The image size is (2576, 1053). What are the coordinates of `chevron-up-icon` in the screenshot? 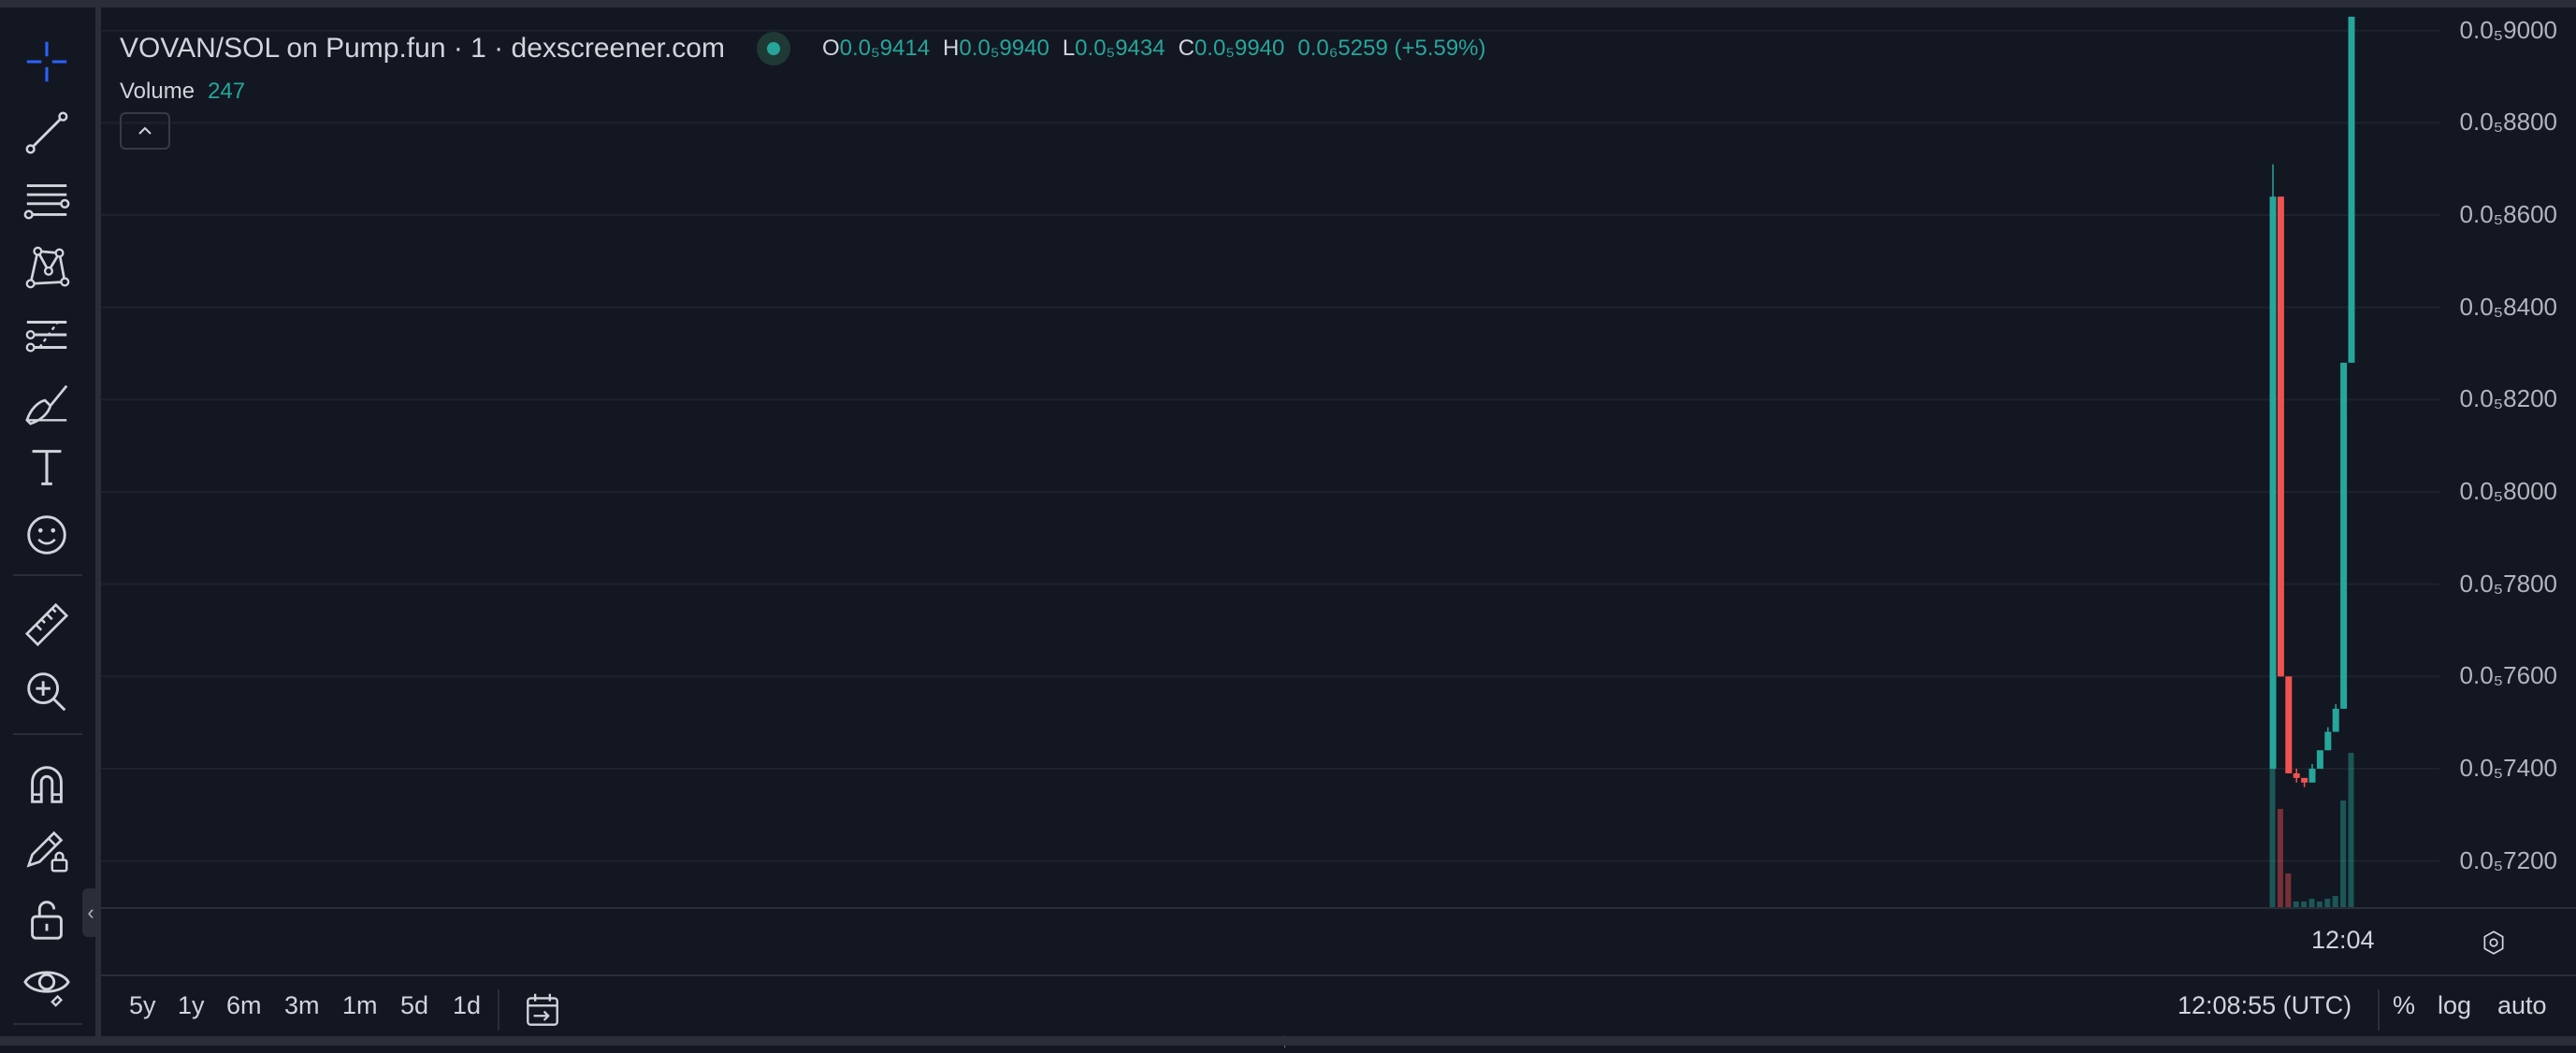 It's located at (145, 130).